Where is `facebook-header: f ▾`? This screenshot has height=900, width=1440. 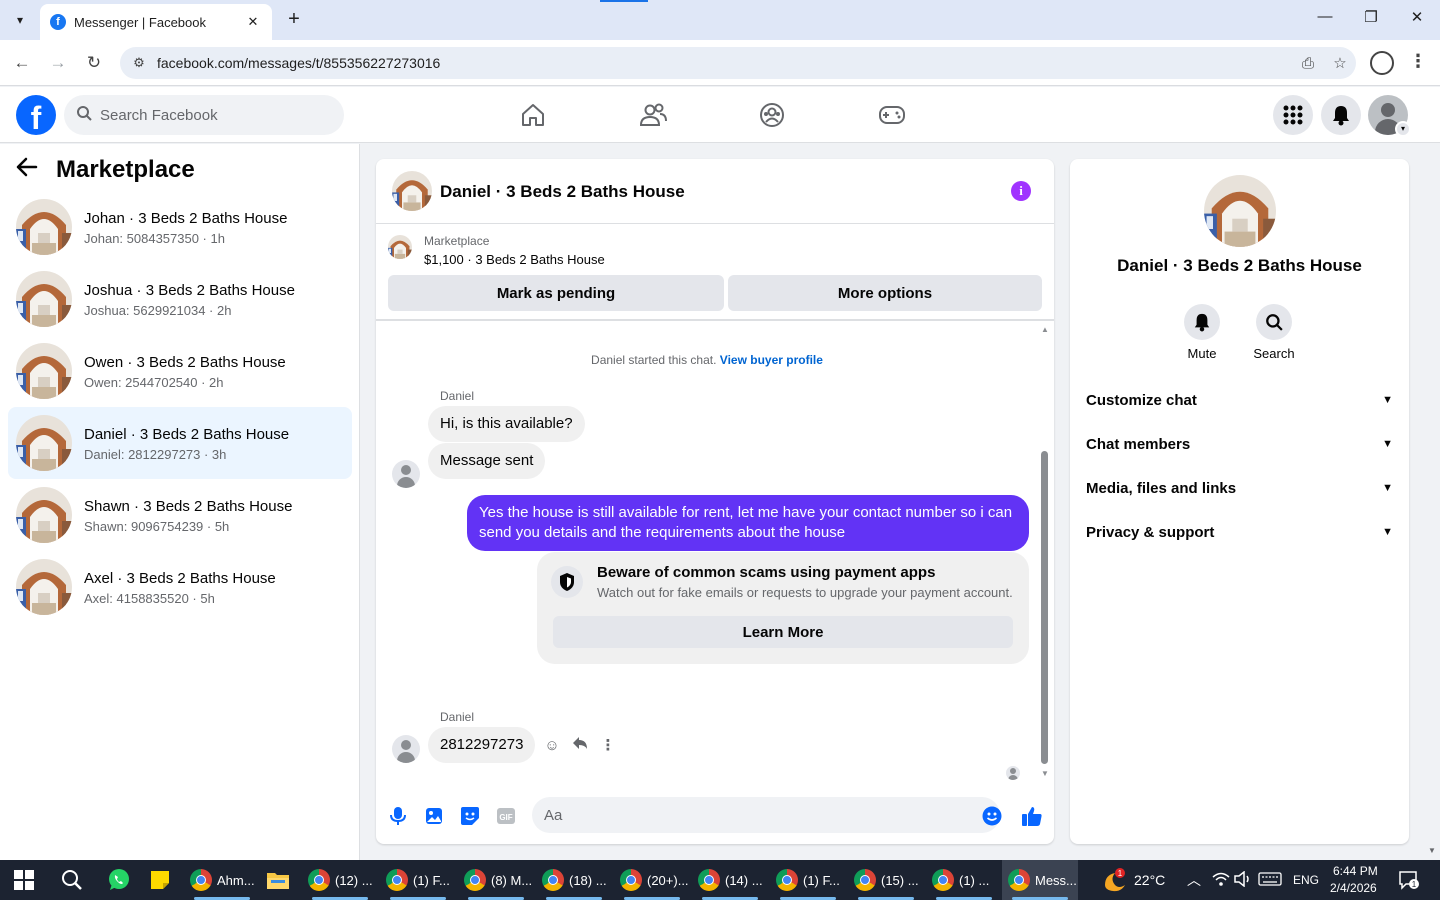
facebook-header: f ▾ is located at coordinates (720, 115).